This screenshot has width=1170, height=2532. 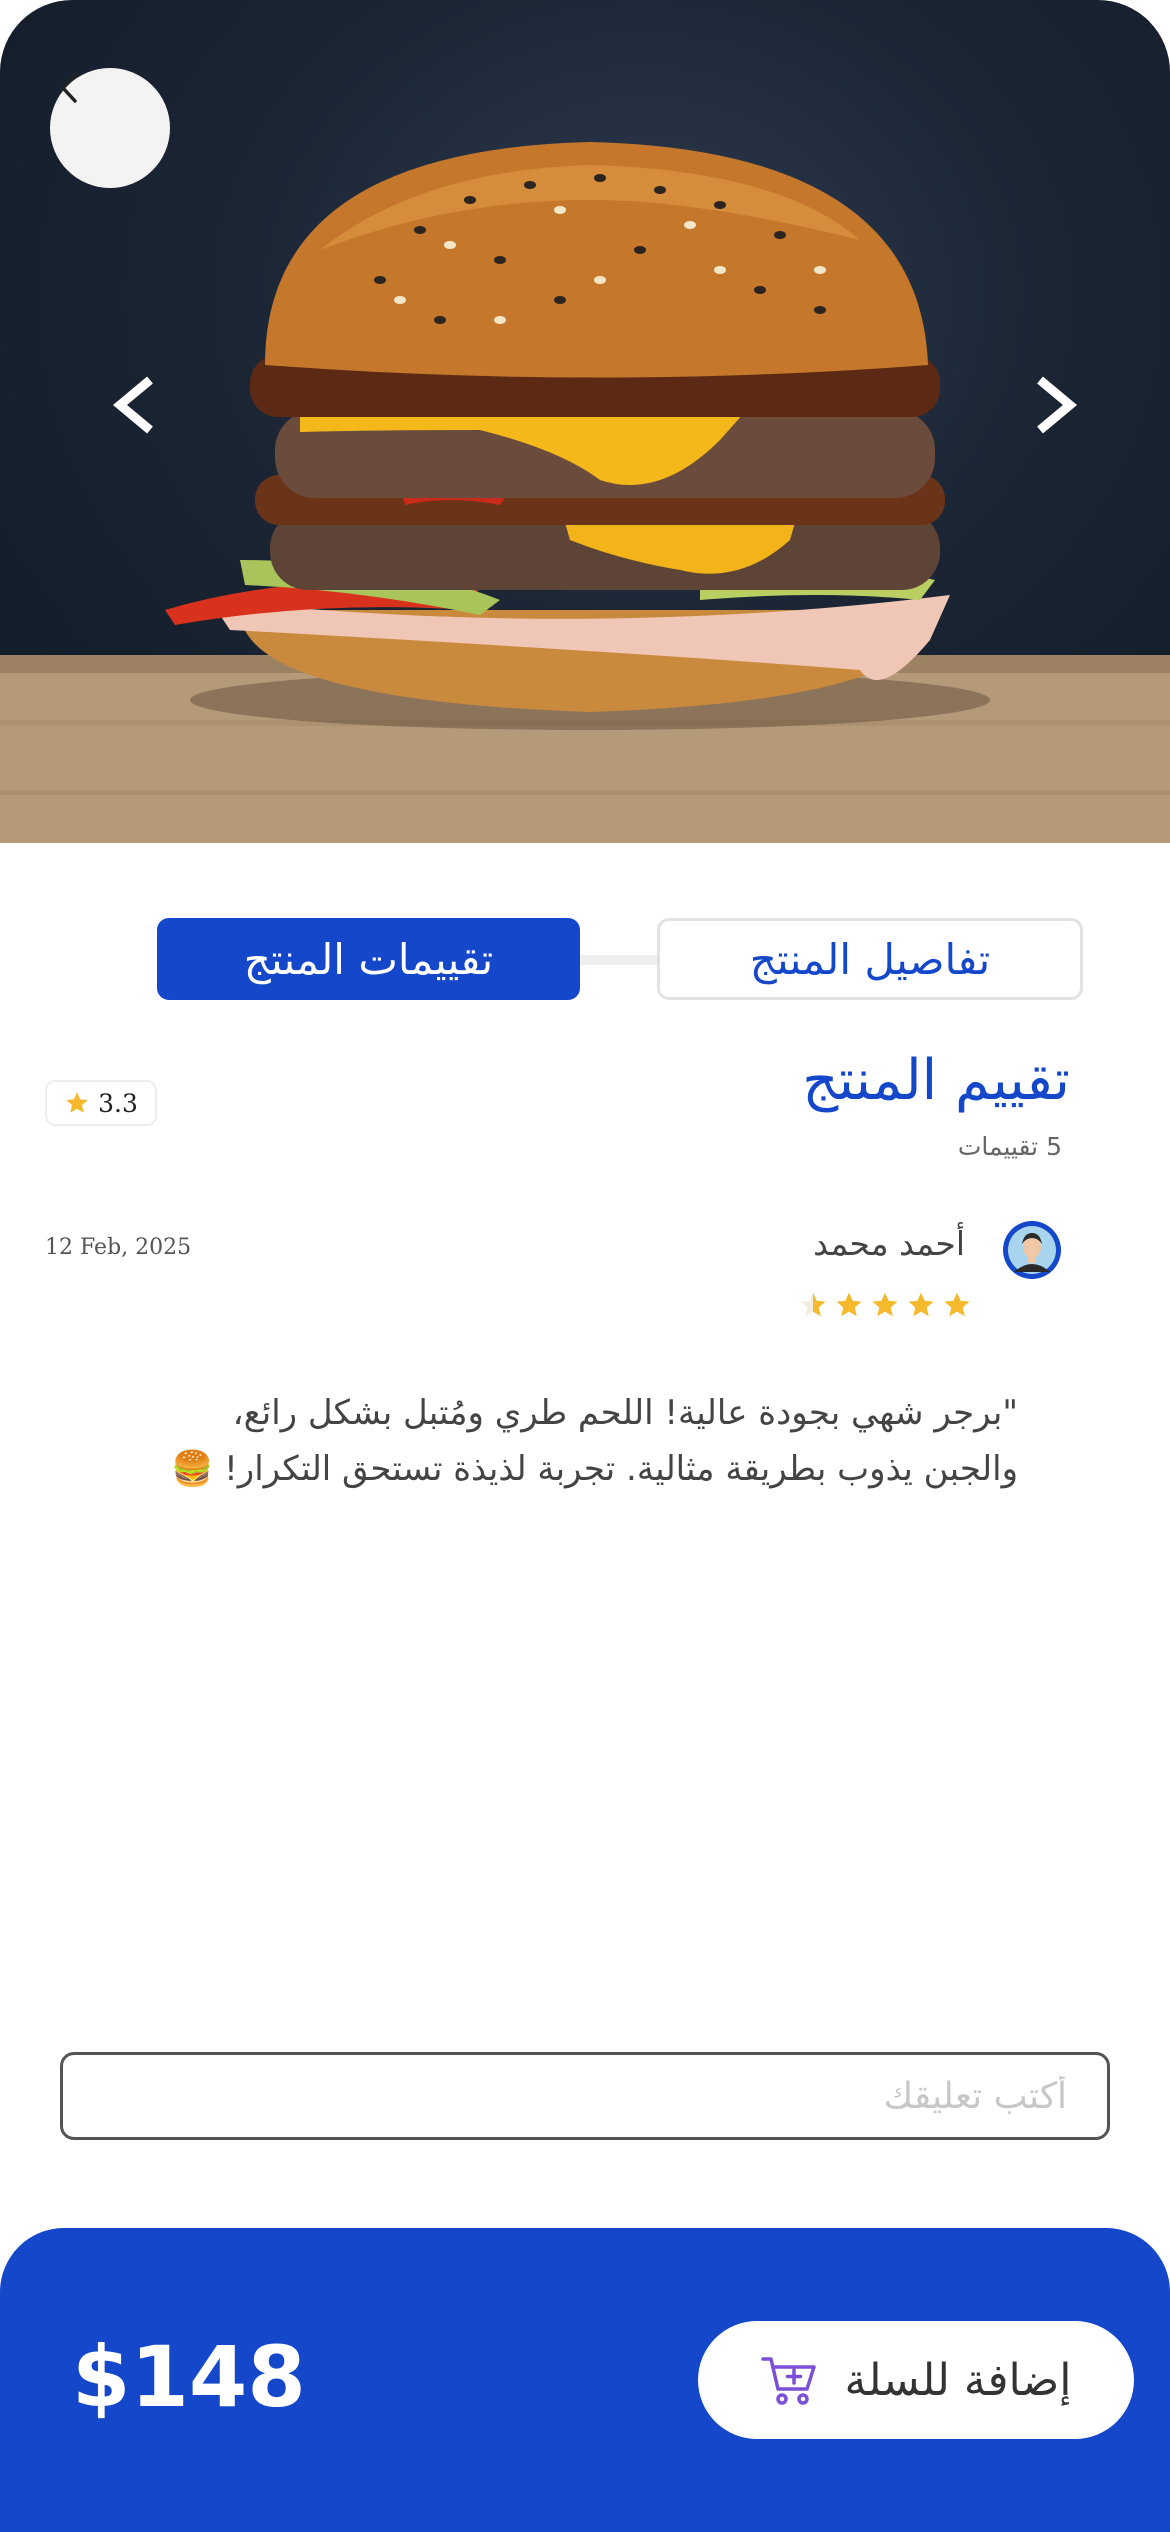 What do you see at coordinates (189, 2377) in the screenshot?
I see `product-price: $148` at bounding box center [189, 2377].